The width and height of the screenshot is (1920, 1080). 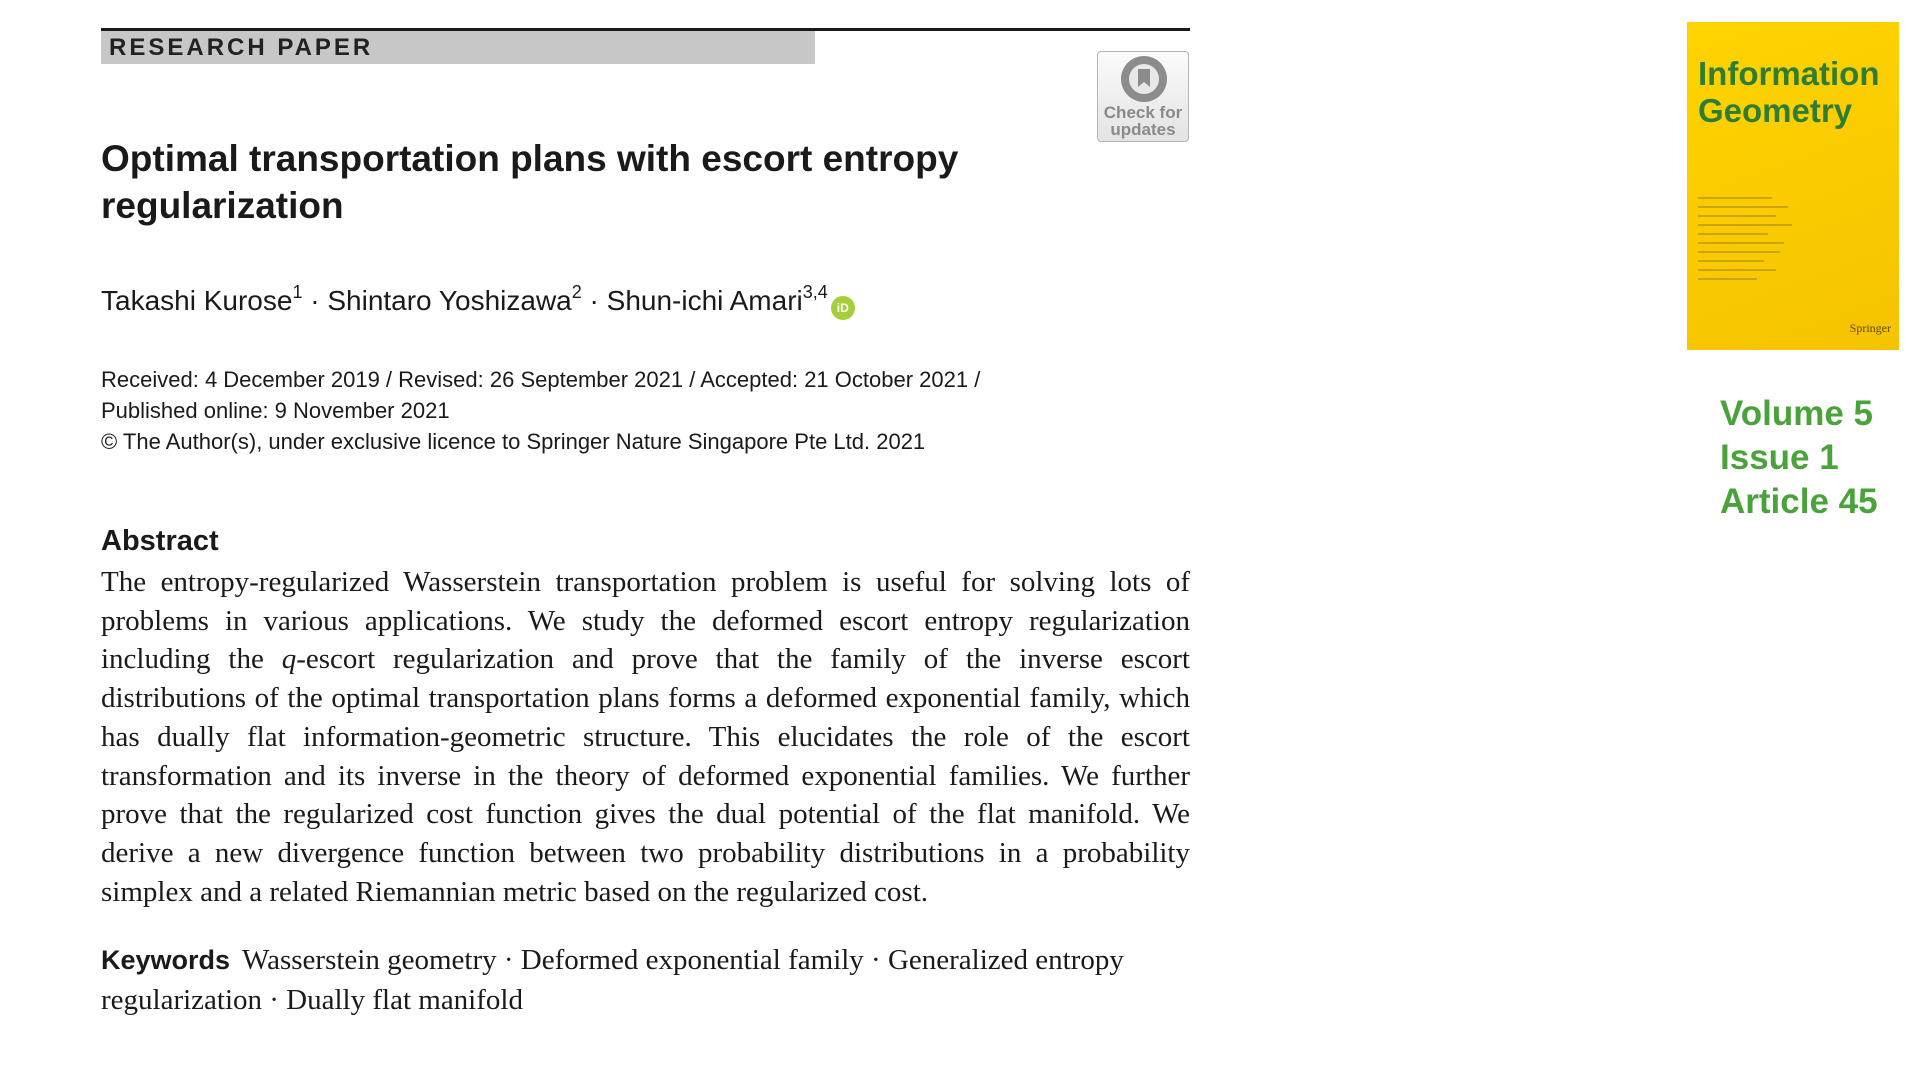 I want to click on keywords-heading: Keywords, so click(x=166, y=960).